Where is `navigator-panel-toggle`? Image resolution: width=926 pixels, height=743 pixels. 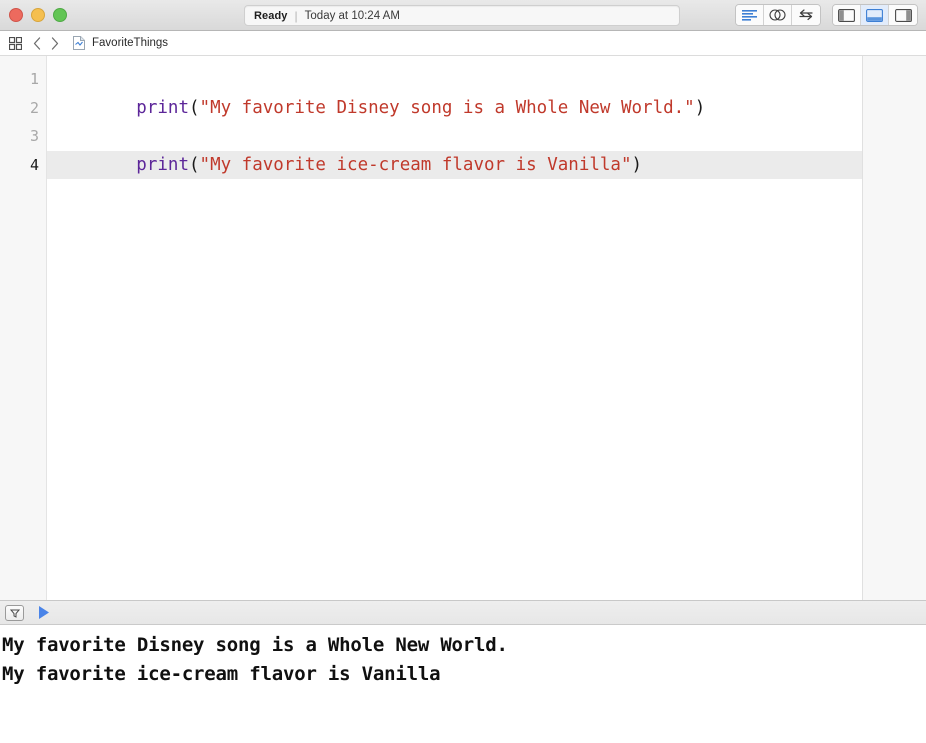
navigator-panel-toggle is located at coordinates (847, 15).